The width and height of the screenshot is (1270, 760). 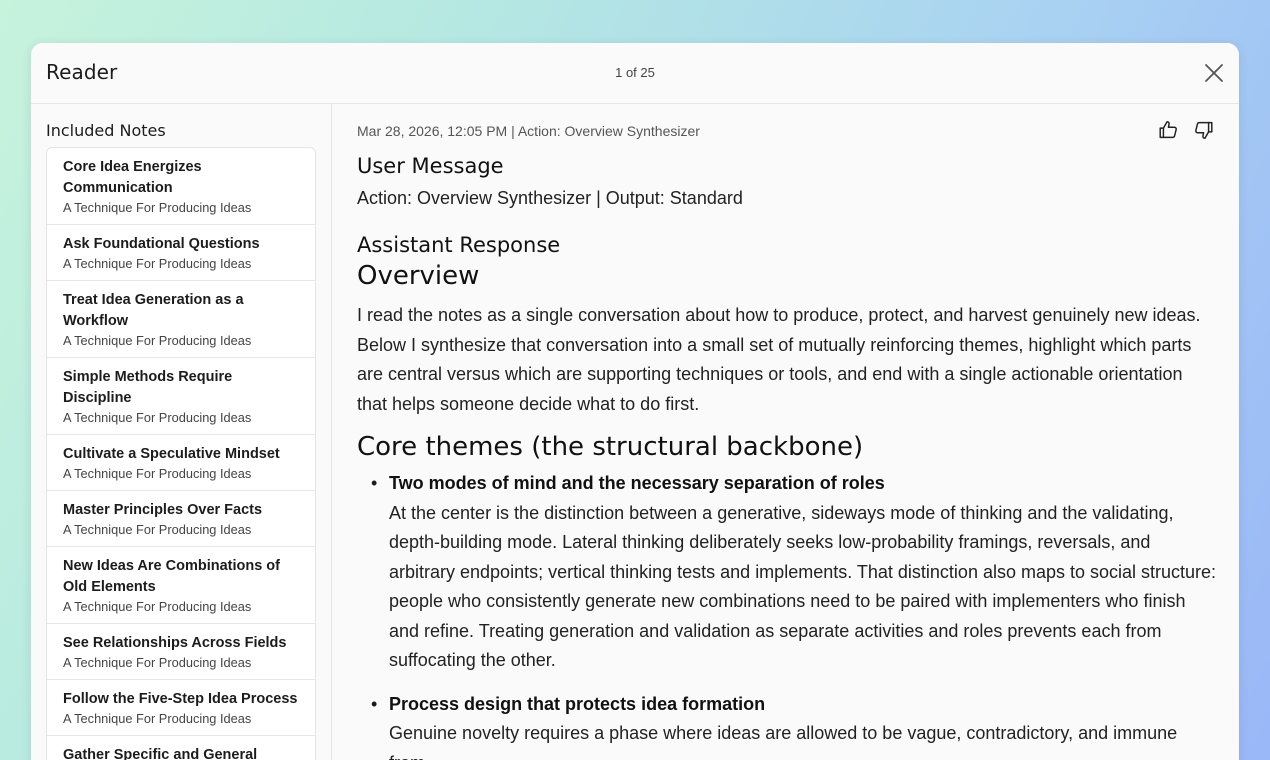 I want to click on thumbs-up-icon, so click(x=1168, y=130).